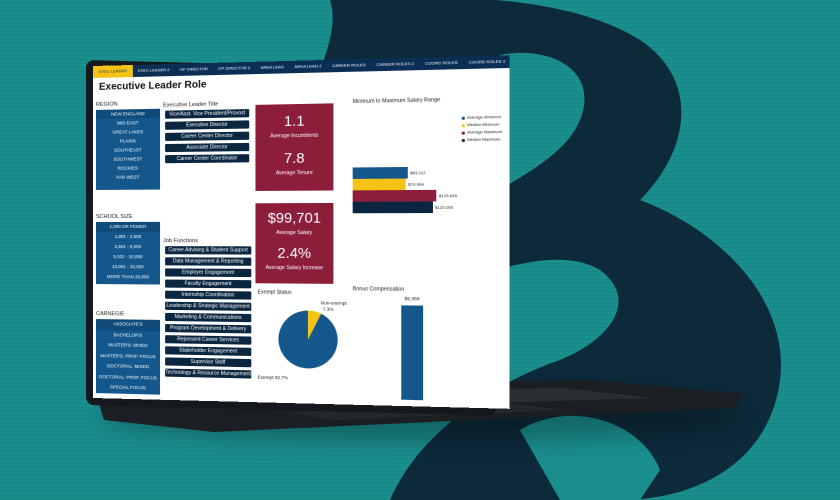 The width and height of the screenshot is (840, 500). What do you see at coordinates (113, 71) in the screenshot?
I see `tab-exec-leader: EXEC LEADER` at bounding box center [113, 71].